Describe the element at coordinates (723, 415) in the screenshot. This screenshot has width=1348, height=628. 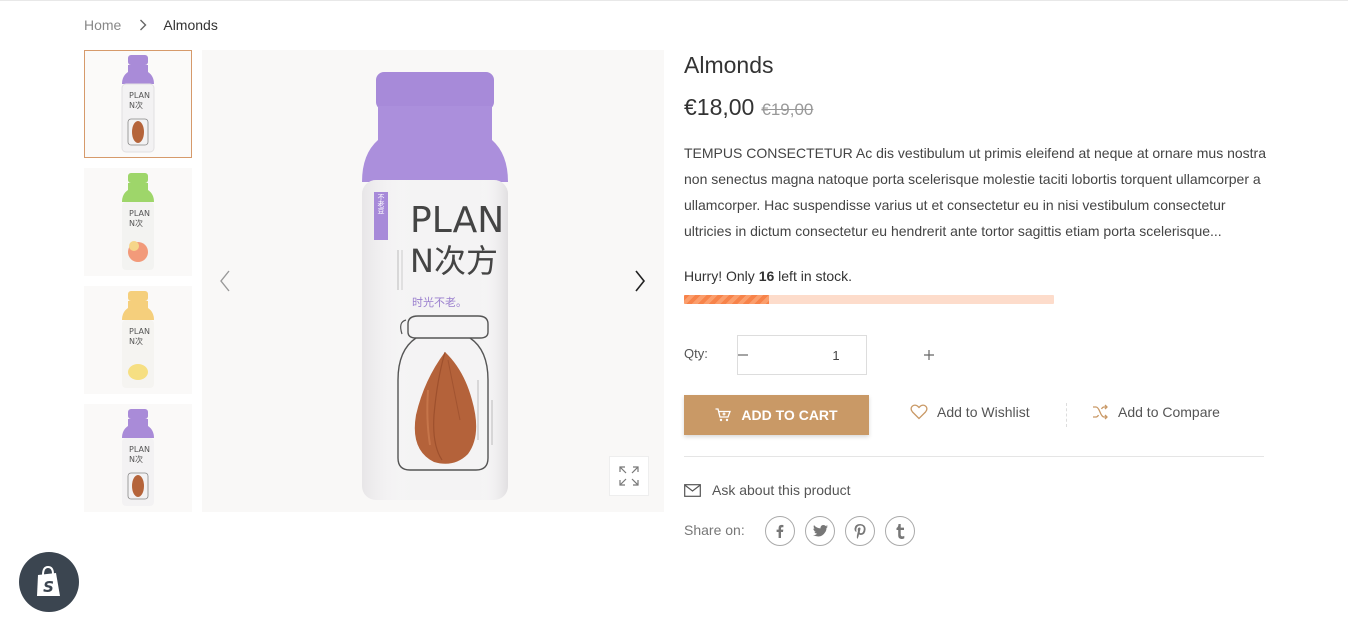
I see `cart-icon` at that location.